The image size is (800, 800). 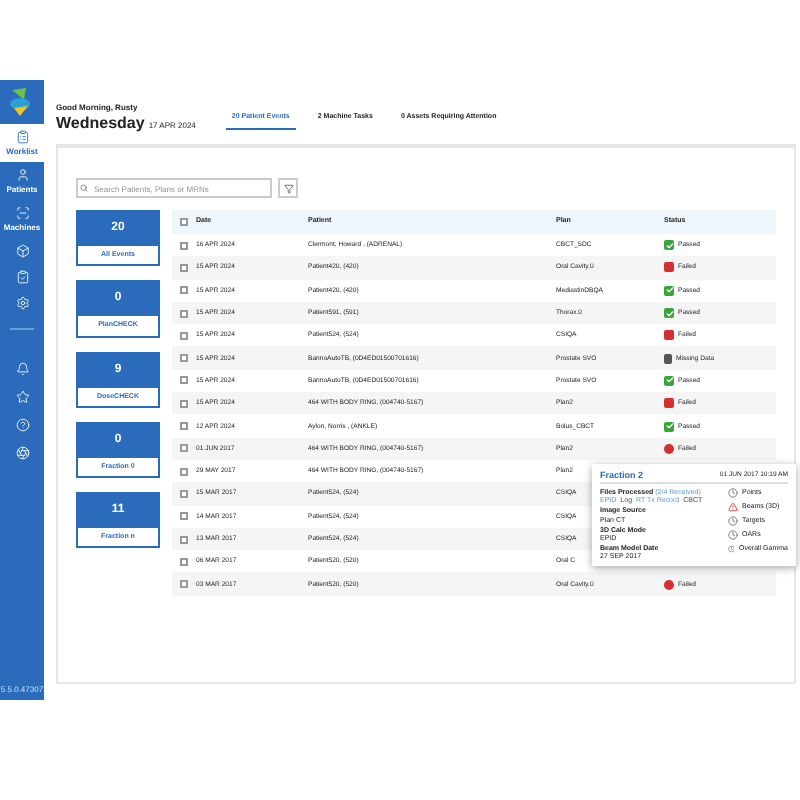 What do you see at coordinates (84, 188) in the screenshot?
I see `search-icon` at bounding box center [84, 188].